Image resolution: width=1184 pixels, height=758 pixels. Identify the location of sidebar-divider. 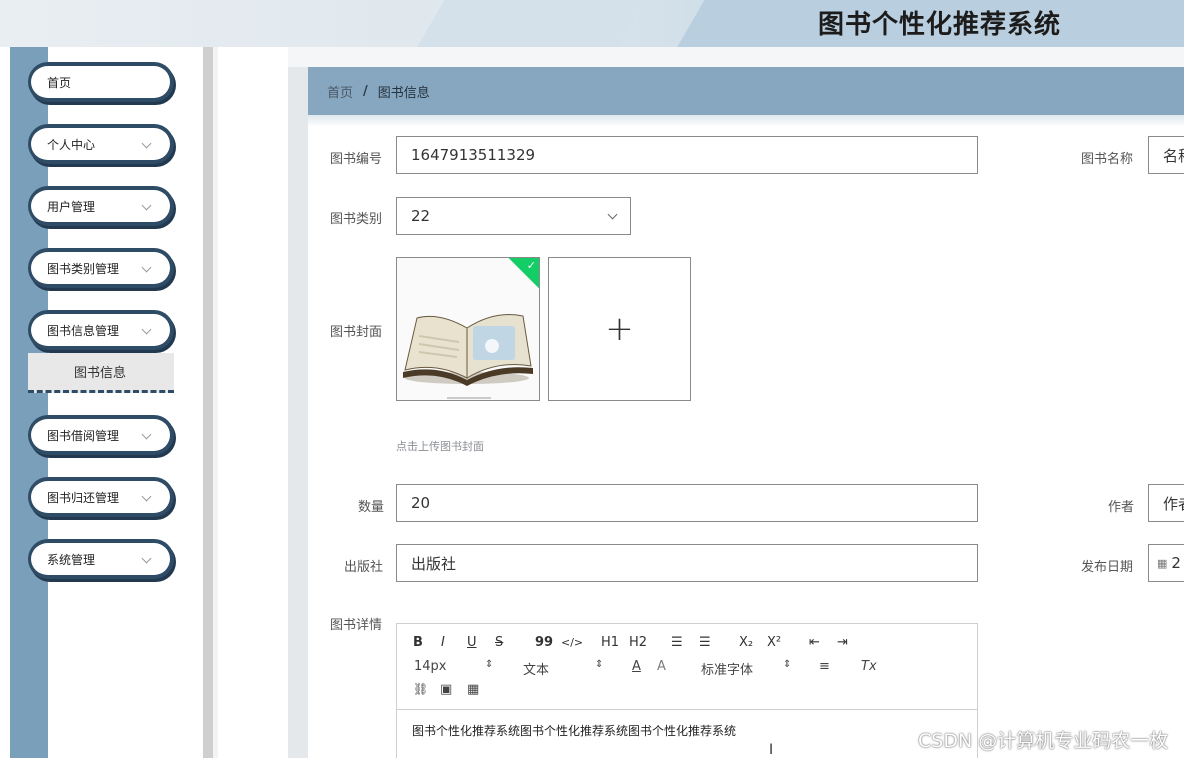
(208, 402).